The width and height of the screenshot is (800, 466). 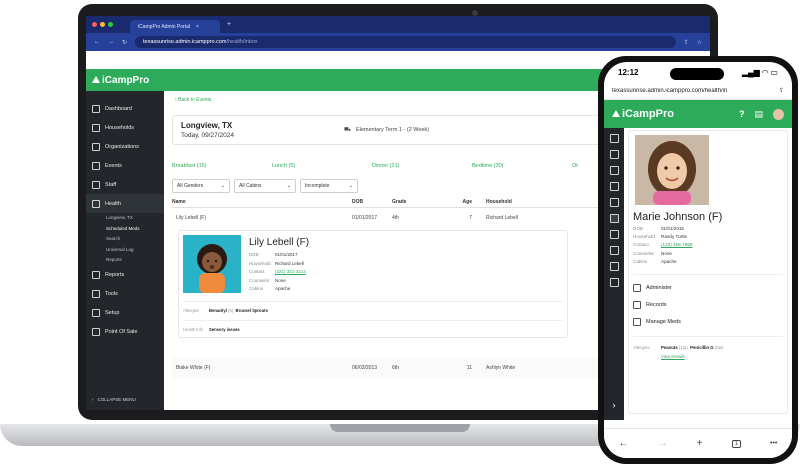 What do you see at coordinates (125, 165) in the screenshot?
I see `sidebar-item-events: Events` at bounding box center [125, 165].